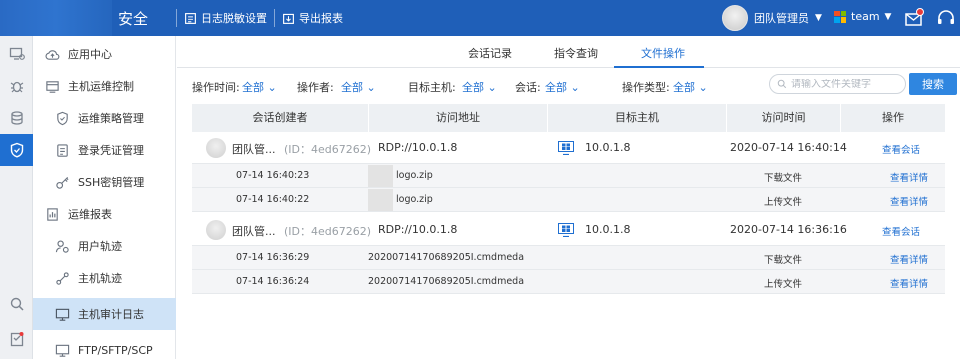 The height and width of the screenshot is (359, 960). I want to click on file-op-time: 07-14 16:36:24, so click(273, 281).